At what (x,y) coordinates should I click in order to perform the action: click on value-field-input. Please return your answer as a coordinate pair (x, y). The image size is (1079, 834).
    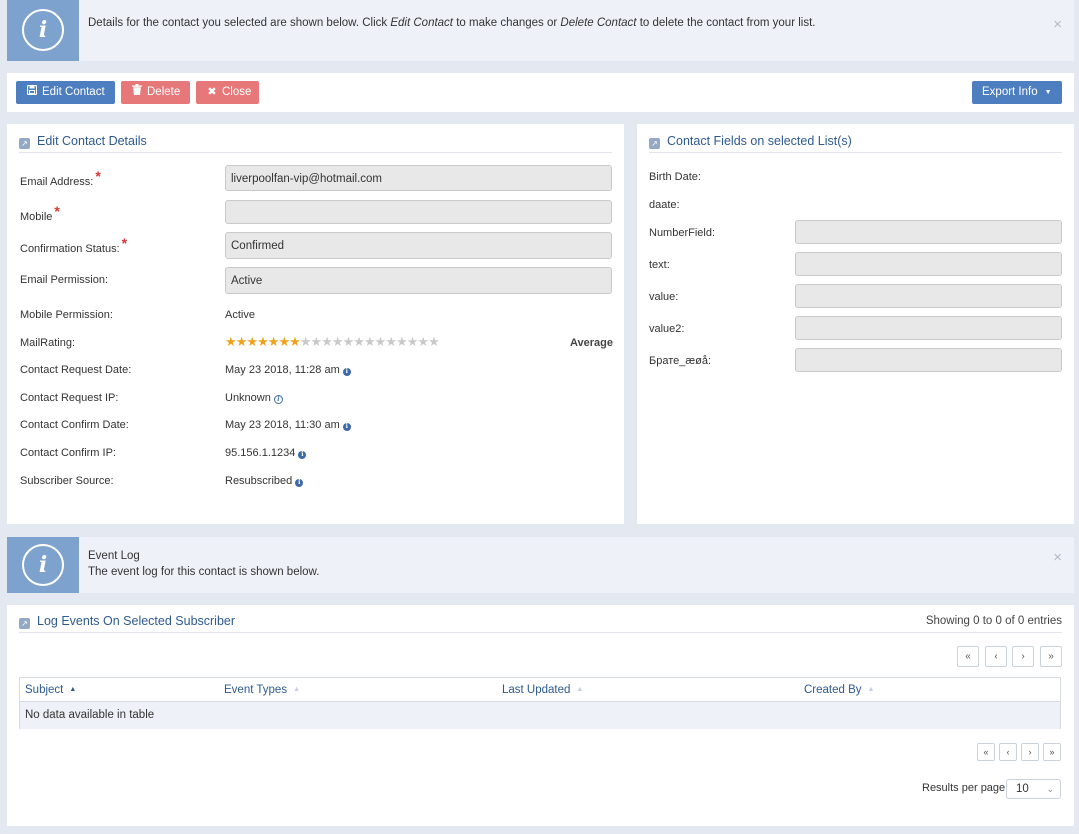
    Looking at the image, I should click on (928, 296).